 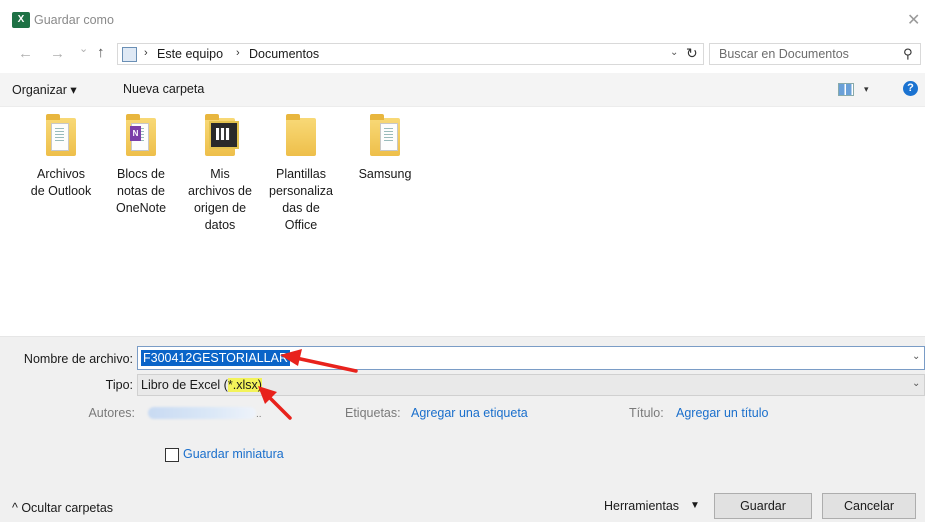 What do you see at coordinates (275, 403) in the screenshot?
I see `annotation-arrow-type` at bounding box center [275, 403].